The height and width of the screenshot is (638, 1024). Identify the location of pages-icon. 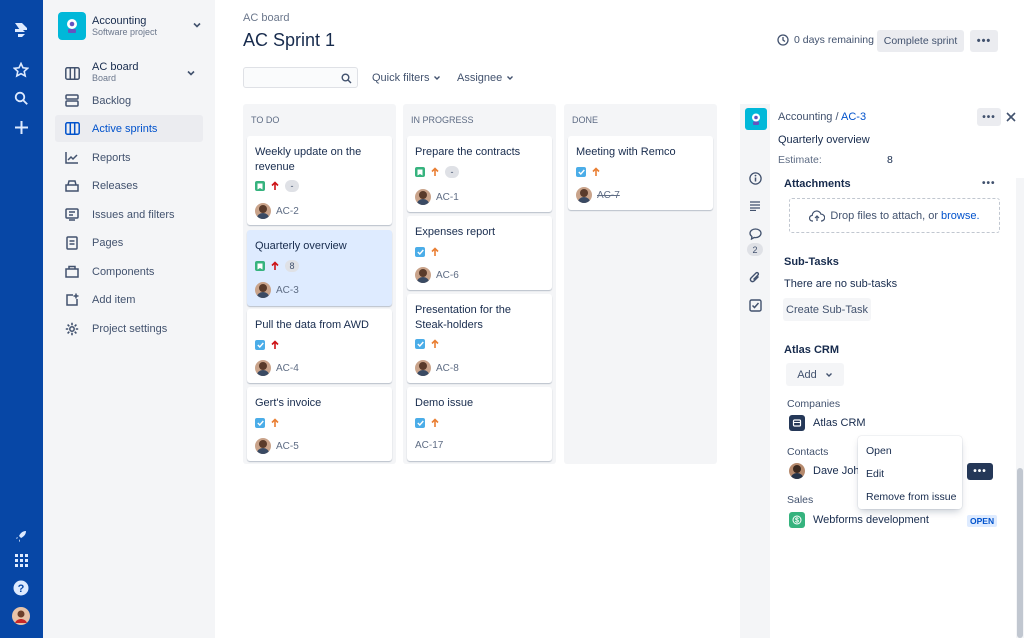
(72, 243).